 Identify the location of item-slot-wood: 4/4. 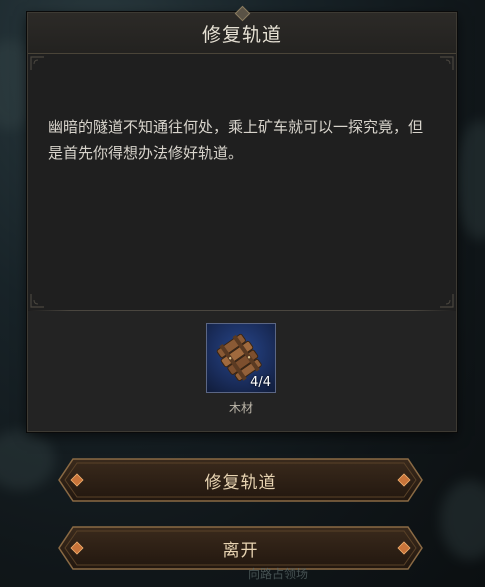
(241, 358).